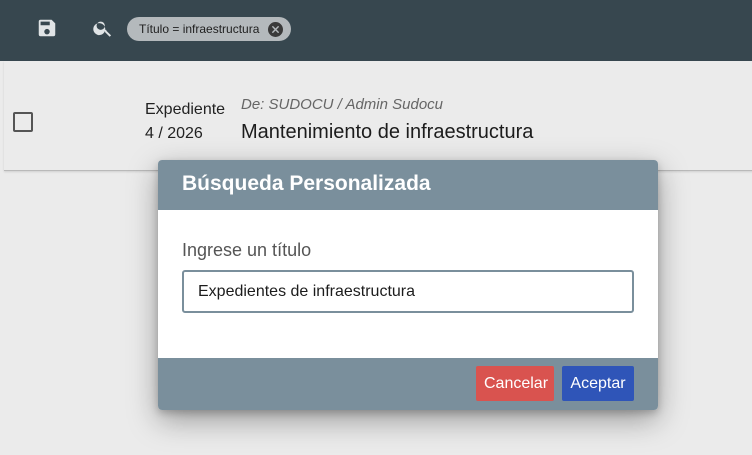 The height and width of the screenshot is (455, 752). What do you see at coordinates (276, 29) in the screenshot?
I see `close-icon` at bounding box center [276, 29].